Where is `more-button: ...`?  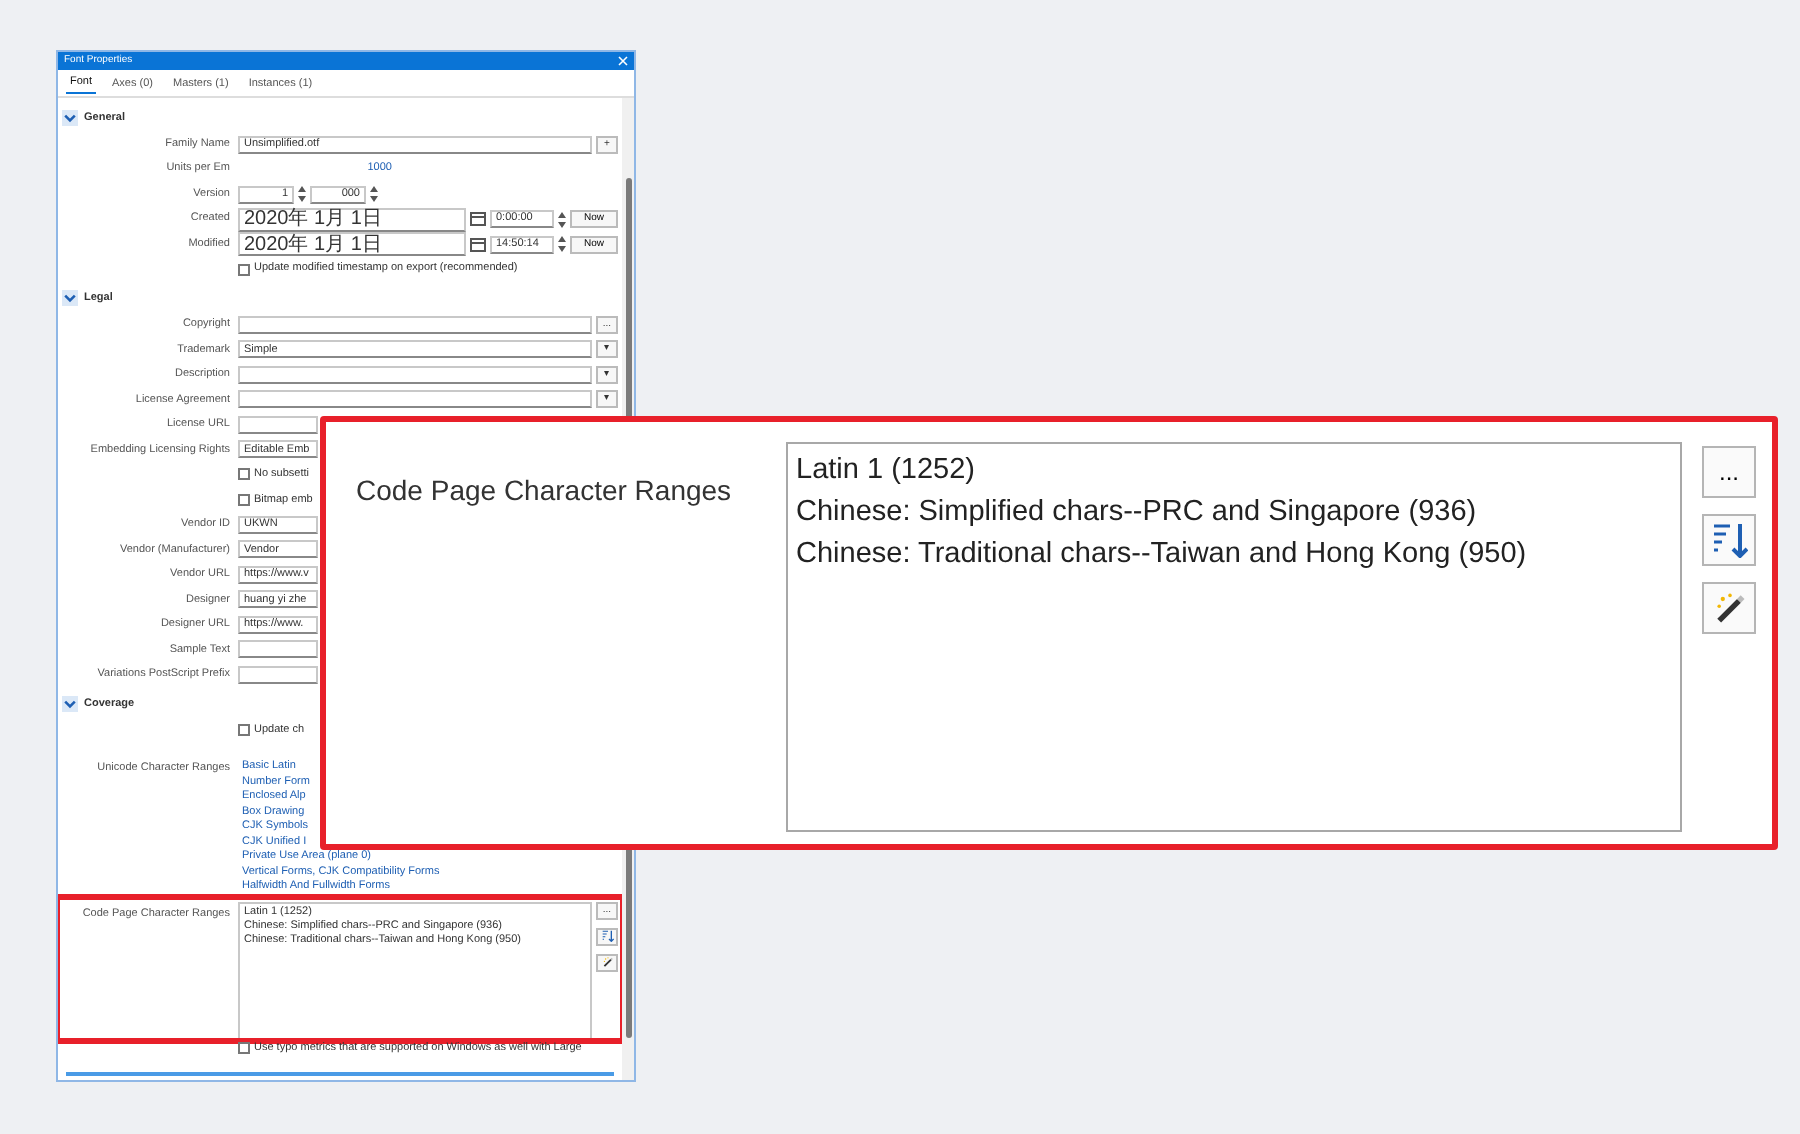
more-button: ... is located at coordinates (1729, 472).